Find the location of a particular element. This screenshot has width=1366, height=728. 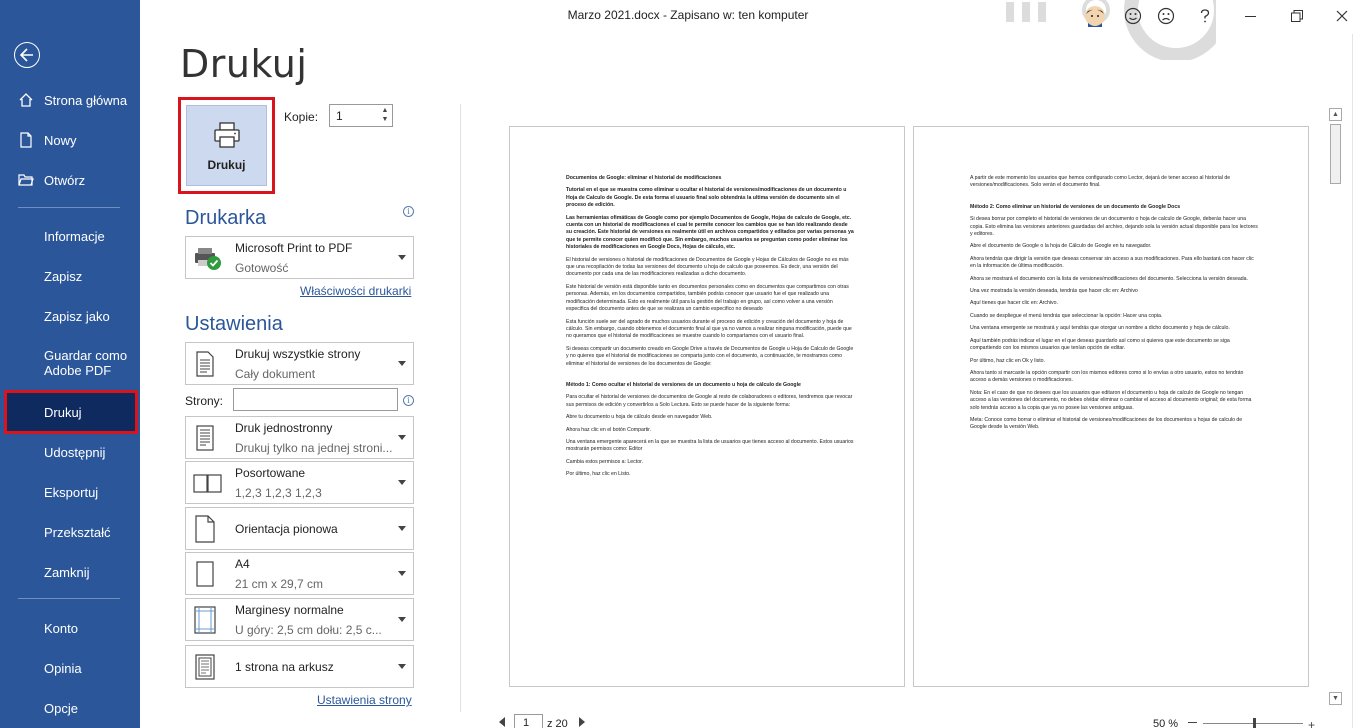

scroll-down-icon: ▼ is located at coordinates (1335, 698).